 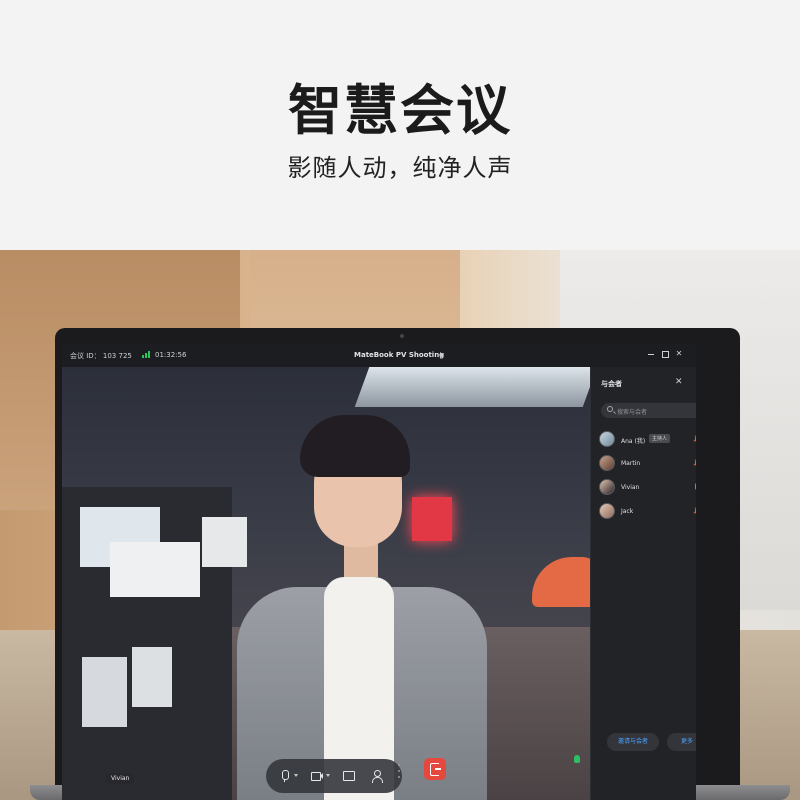 I want to click on list-item: Ana (我) 主持人, so click(x=647, y=439).